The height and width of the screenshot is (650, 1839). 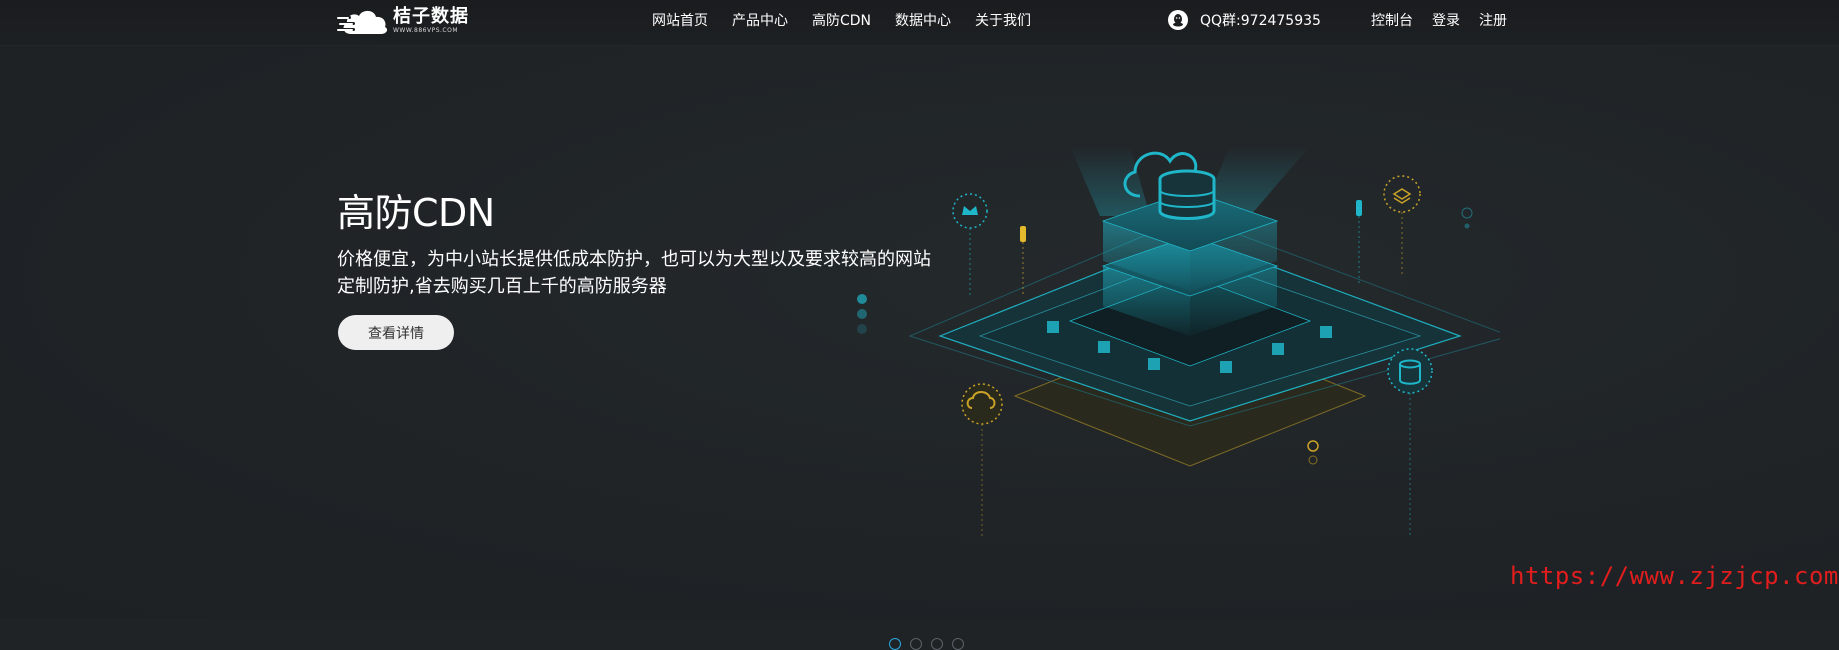 I want to click on nav-item-about: 关于我们, so click(x=1003, y=20).